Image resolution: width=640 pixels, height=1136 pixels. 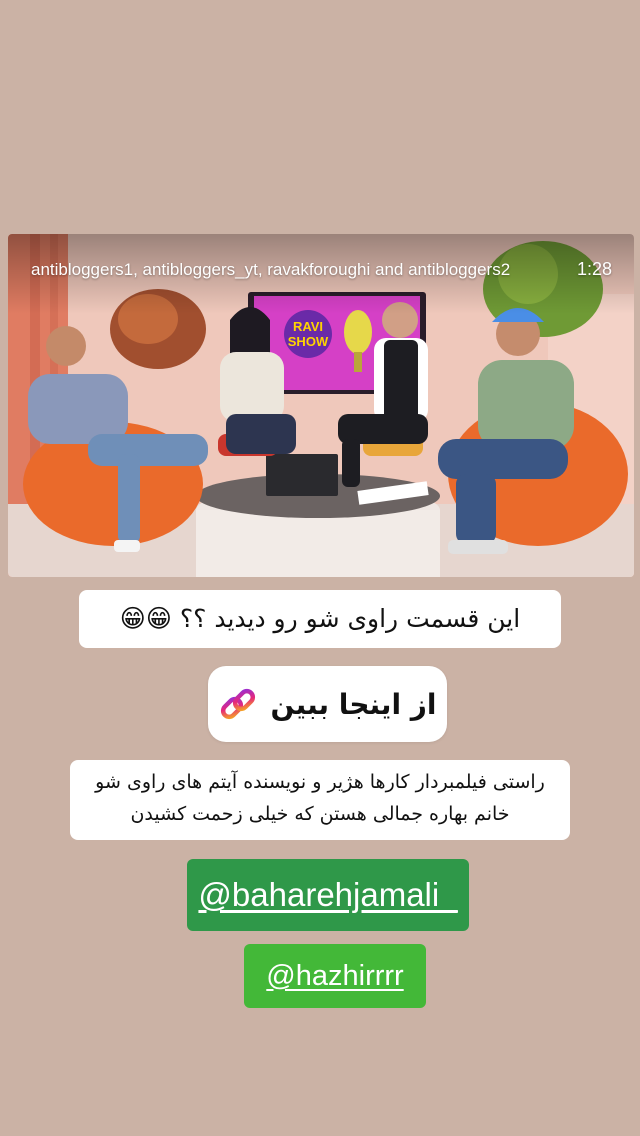 What do you see at coordinates (594, 269) in the screenshot?
I see `video-duration: 1:28` at bounding box center [594, 269].